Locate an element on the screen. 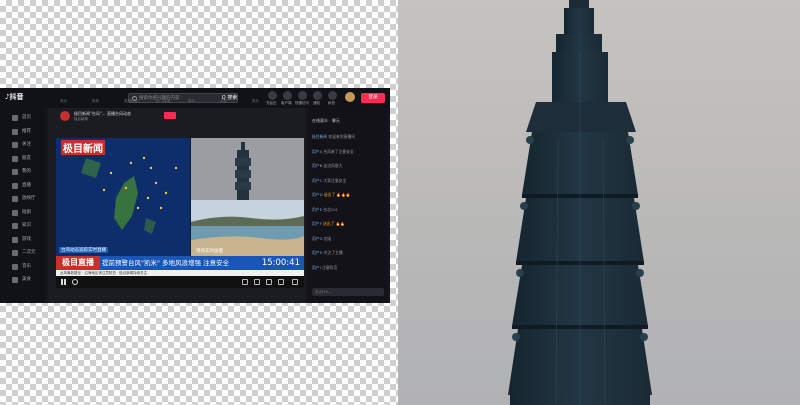 Image resolution: width=800 pixels, height=405 pixels. chat-username: 用户I is located at coordinates (316, 267).